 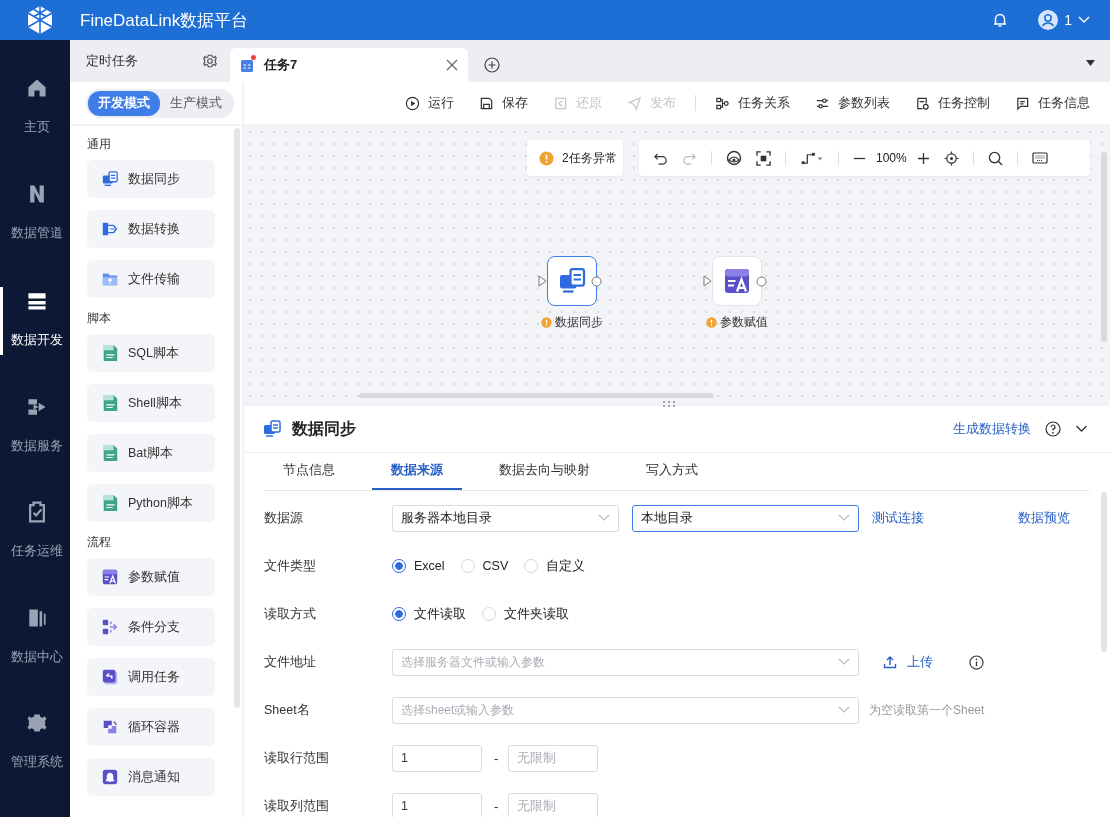 I want to click on app-title: FineDataLink数据平台, so click(x=164, y=20).